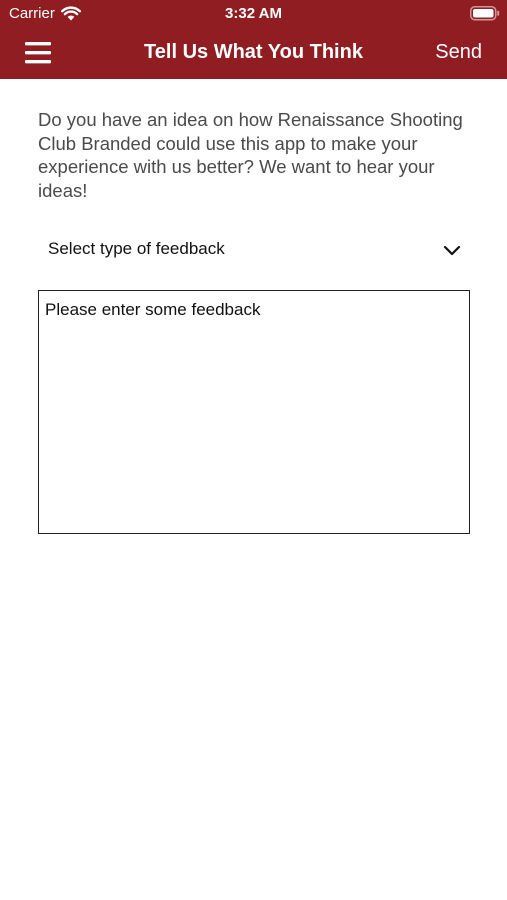  What do you see at coordinates (458, 52) in the screenshot?
I see `send-button: Send` at bounding box center [458, 52].